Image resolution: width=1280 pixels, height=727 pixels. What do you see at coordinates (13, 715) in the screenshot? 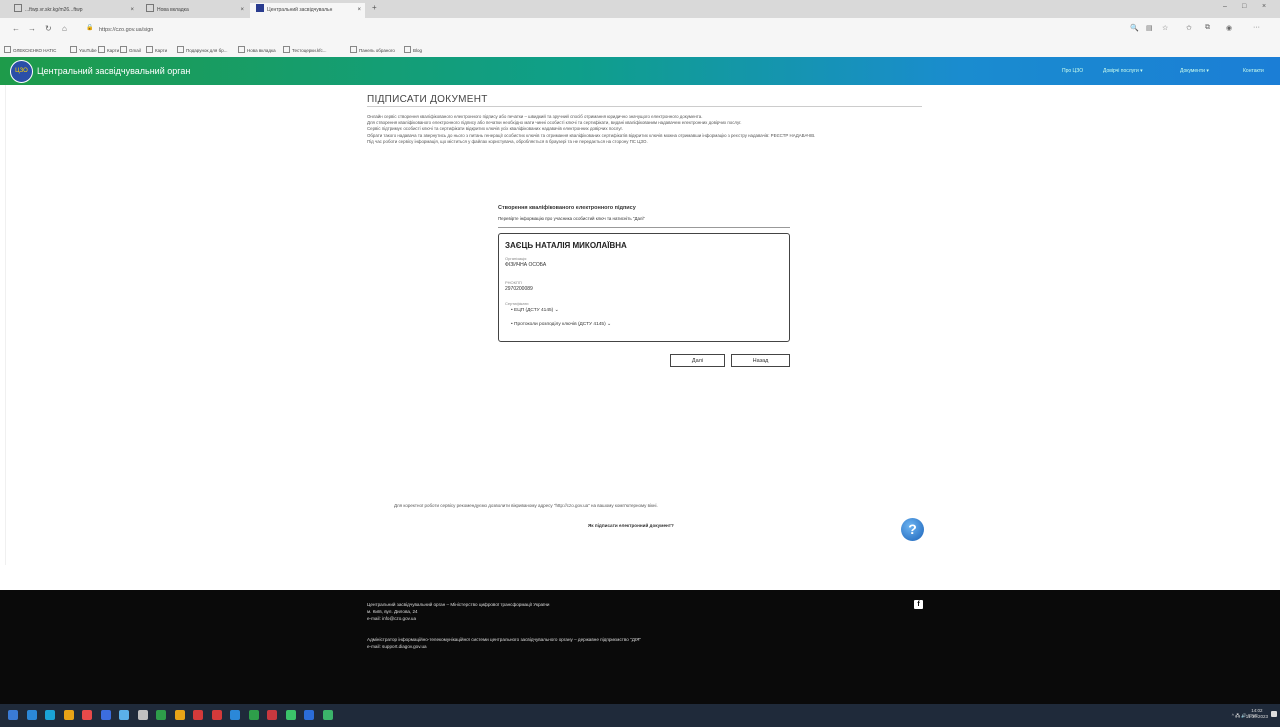
I see `start-button` at bounding box center [13, 715].